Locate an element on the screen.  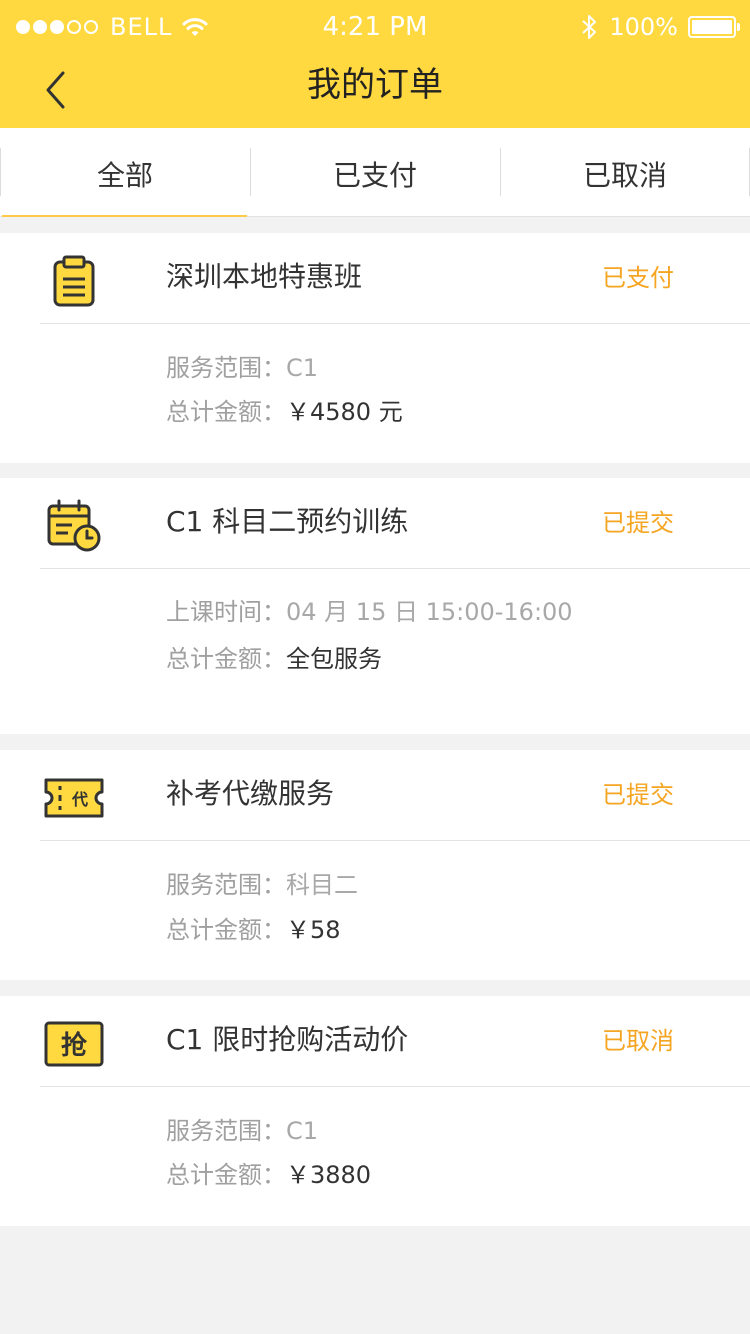
status-bar: BELL 4:21 PM 100% is located at coordinates (375, 27).